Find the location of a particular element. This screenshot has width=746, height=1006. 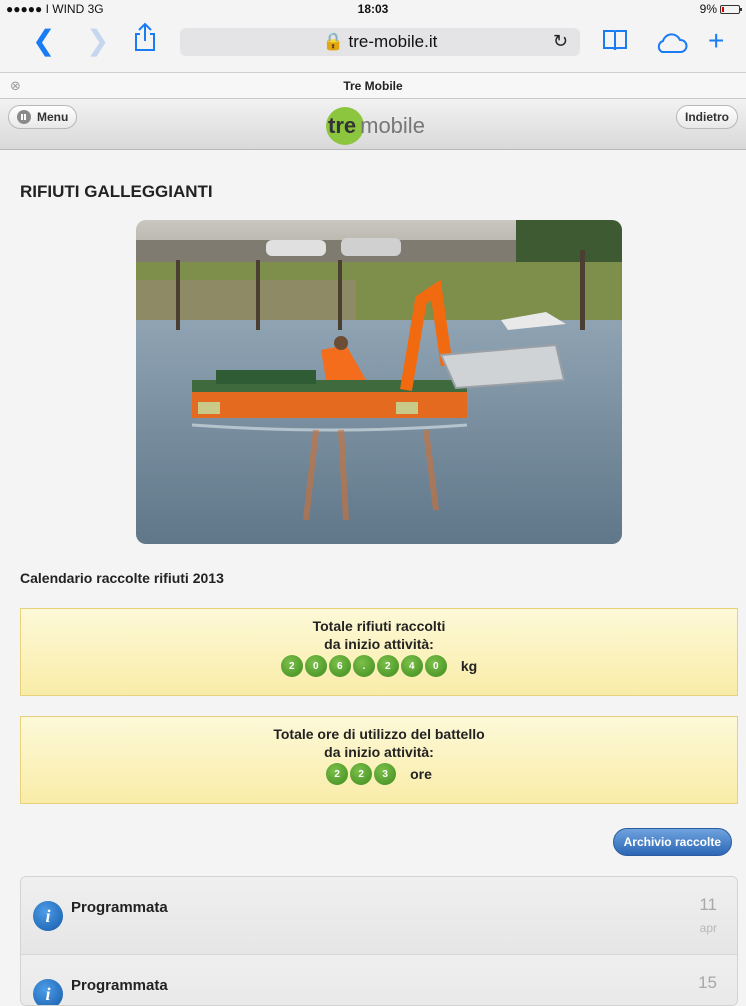

address-bar: 🔒 tre-mobile.it ↻ is located at coordinates (380, 42).